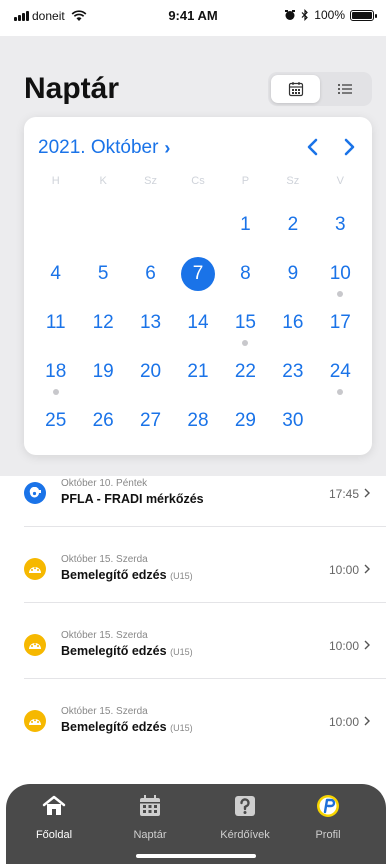 The image size is (386, 864). What do you see at coordinates (293, 273) in the screenshot?
I see `day-number: 9` at bounding box center [293, 273].